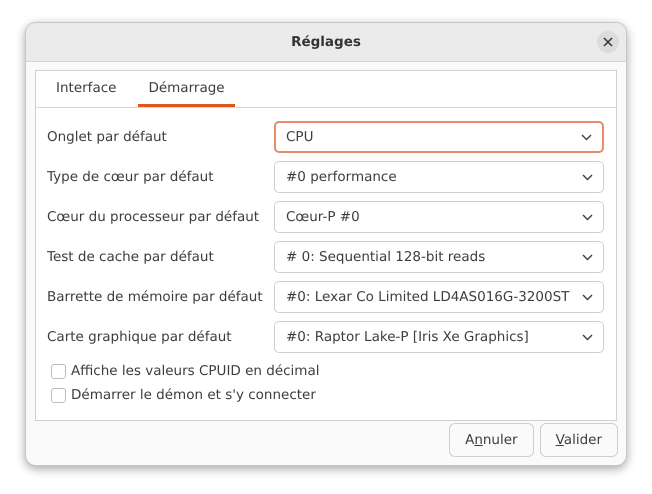  Describe the element at coordinates (491, 440) in the screenshot. I see `dialog-button: Annuler` at that location.